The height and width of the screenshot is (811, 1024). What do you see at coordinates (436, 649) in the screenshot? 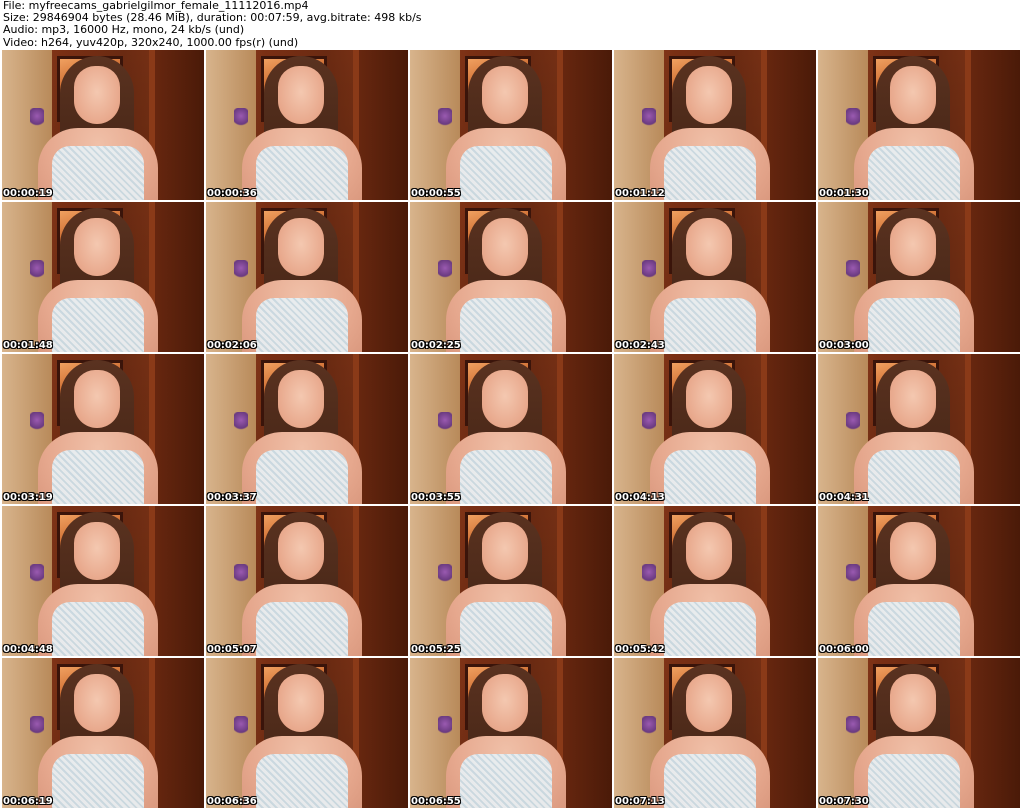
I see `frame-timestamp: 00:05:25` at bounding box center [436, 649].